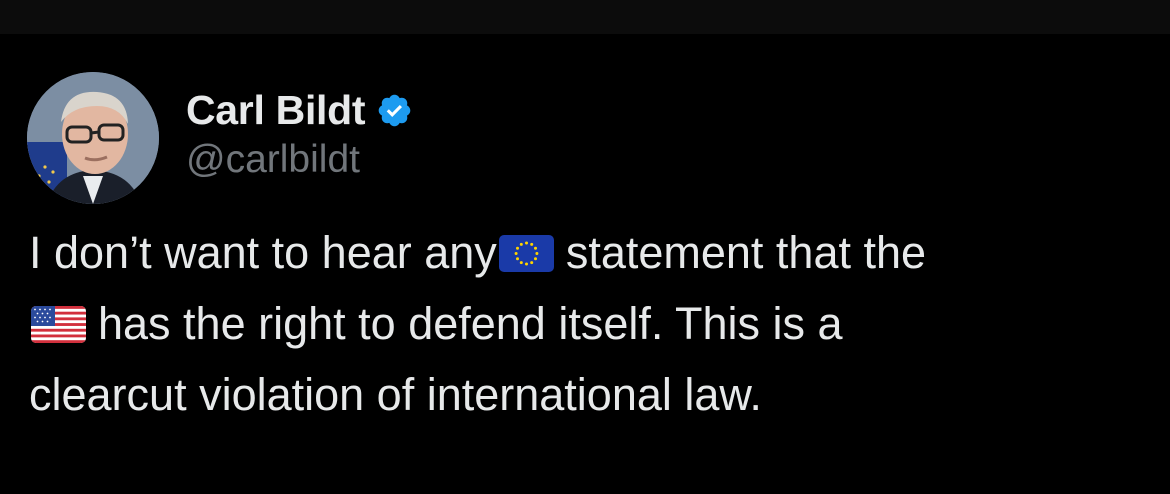 The image size is (1170, 494). Describe the element at coordinates (395, 394) in the screenshot. I see `tweet-text-segment: clearcut violation of international law.` at that location.